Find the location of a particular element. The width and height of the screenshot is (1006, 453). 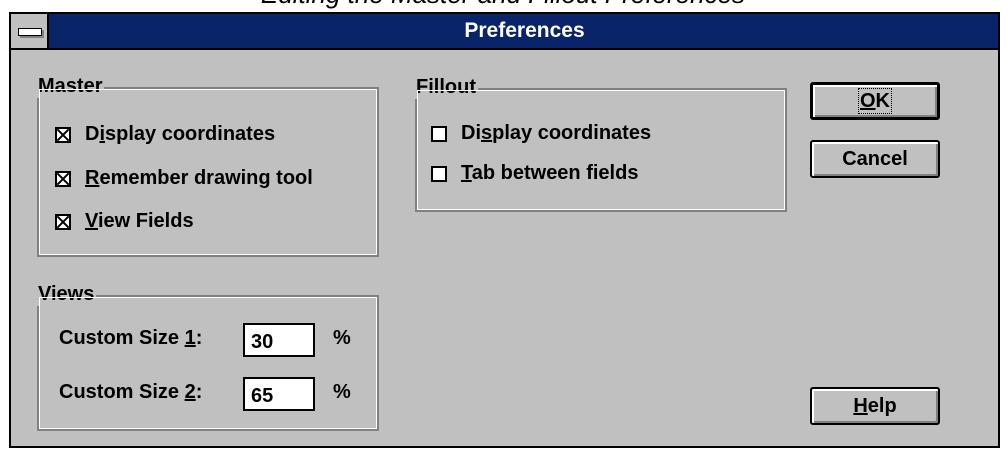

master-remember-drawing-tool-box is located at coordinates (63, 178).